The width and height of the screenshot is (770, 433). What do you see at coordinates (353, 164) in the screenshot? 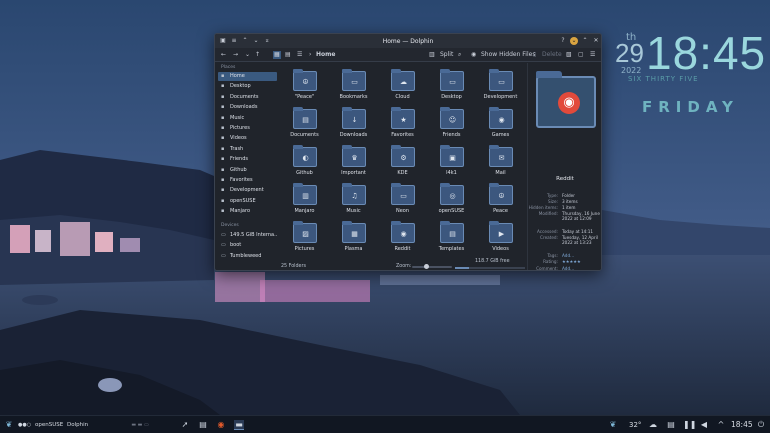
I see `folder-item: ♛ Important` at bounding box center [353, 164].